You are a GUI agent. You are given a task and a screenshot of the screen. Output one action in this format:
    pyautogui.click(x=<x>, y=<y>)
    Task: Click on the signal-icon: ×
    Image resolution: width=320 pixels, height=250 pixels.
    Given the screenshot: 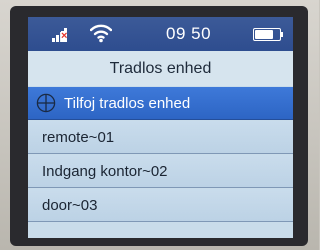 What is the action you would take?
    pyautogui.click(x=62, y=34)
    